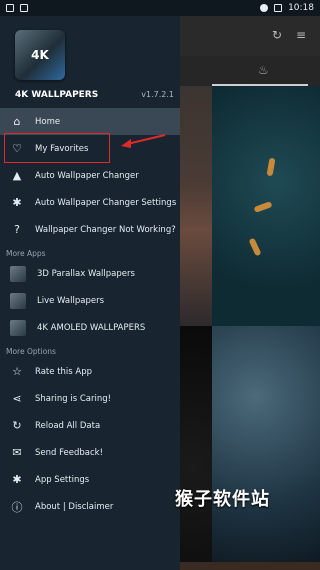 Image resolution: width=320 pixels, height=570 pixels. Describe the element at coordinates (264, 8) in the screenshot. I see `wifi-icon` at that location.